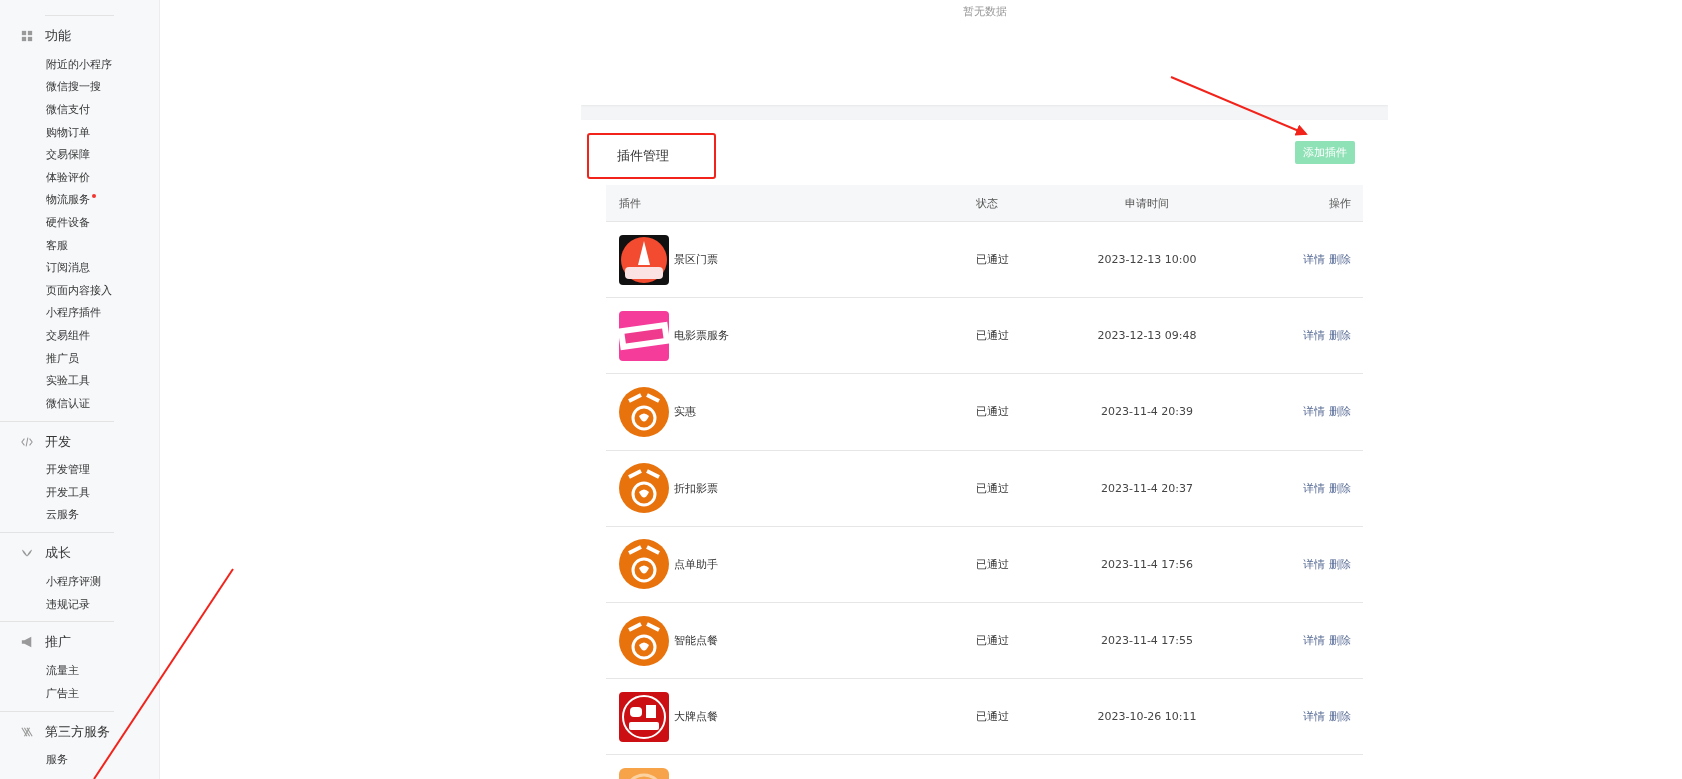  What do you see at coordinates (1147, 564) in the screenshot?
I see `date-text: 2023-11-4 17:56` at bounding box center [1147, 564].